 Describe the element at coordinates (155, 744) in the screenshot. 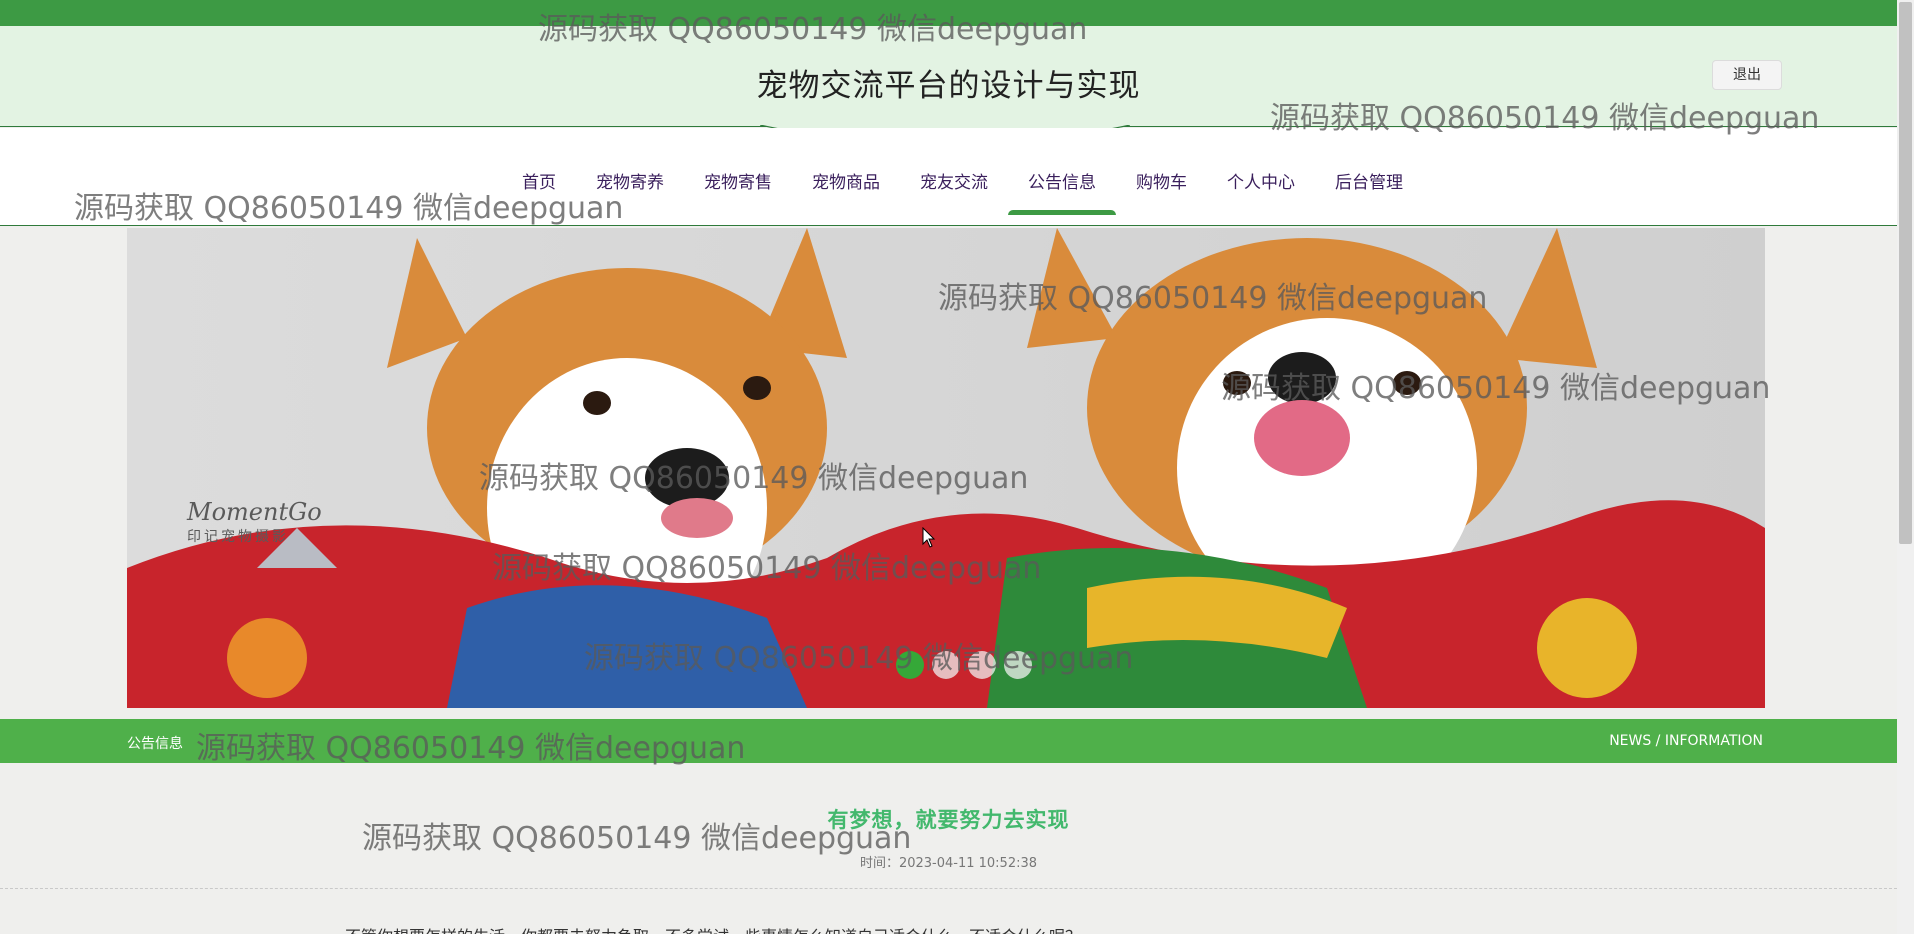

I see `notice-section-title: 公告信息` at that location.